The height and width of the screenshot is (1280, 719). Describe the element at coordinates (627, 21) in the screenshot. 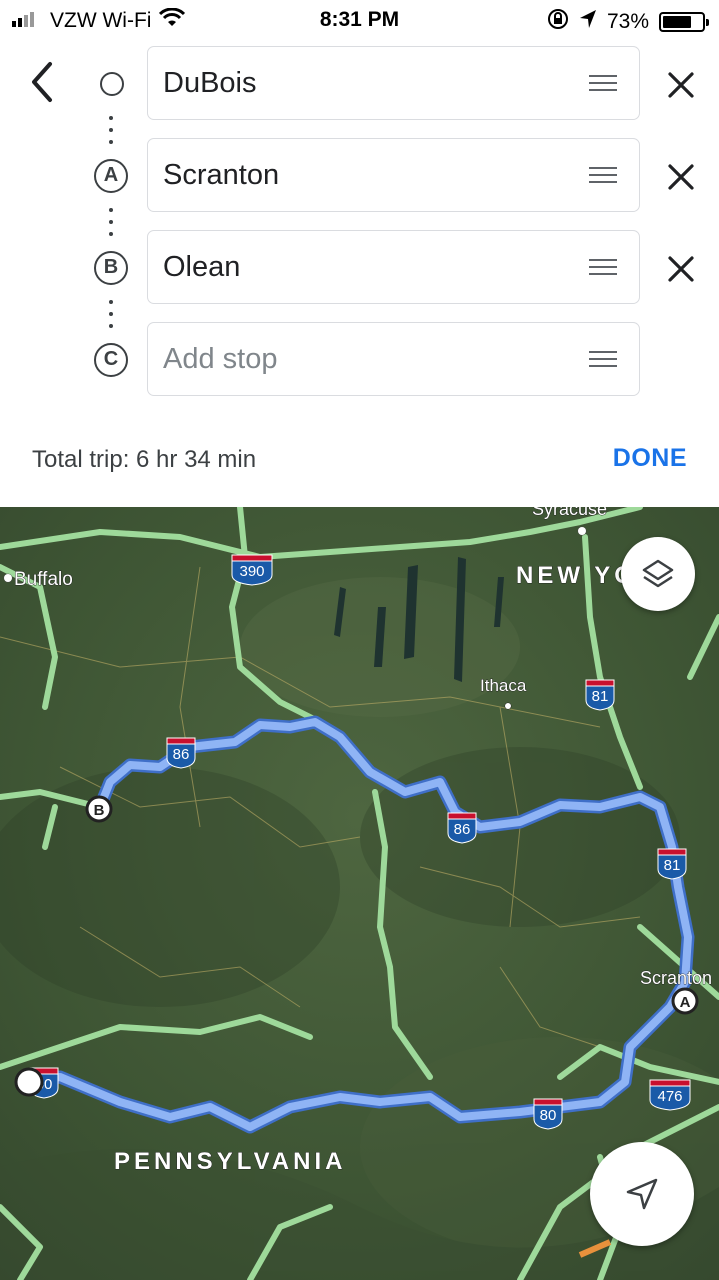

I see `battery-percent: 73%` at that location.